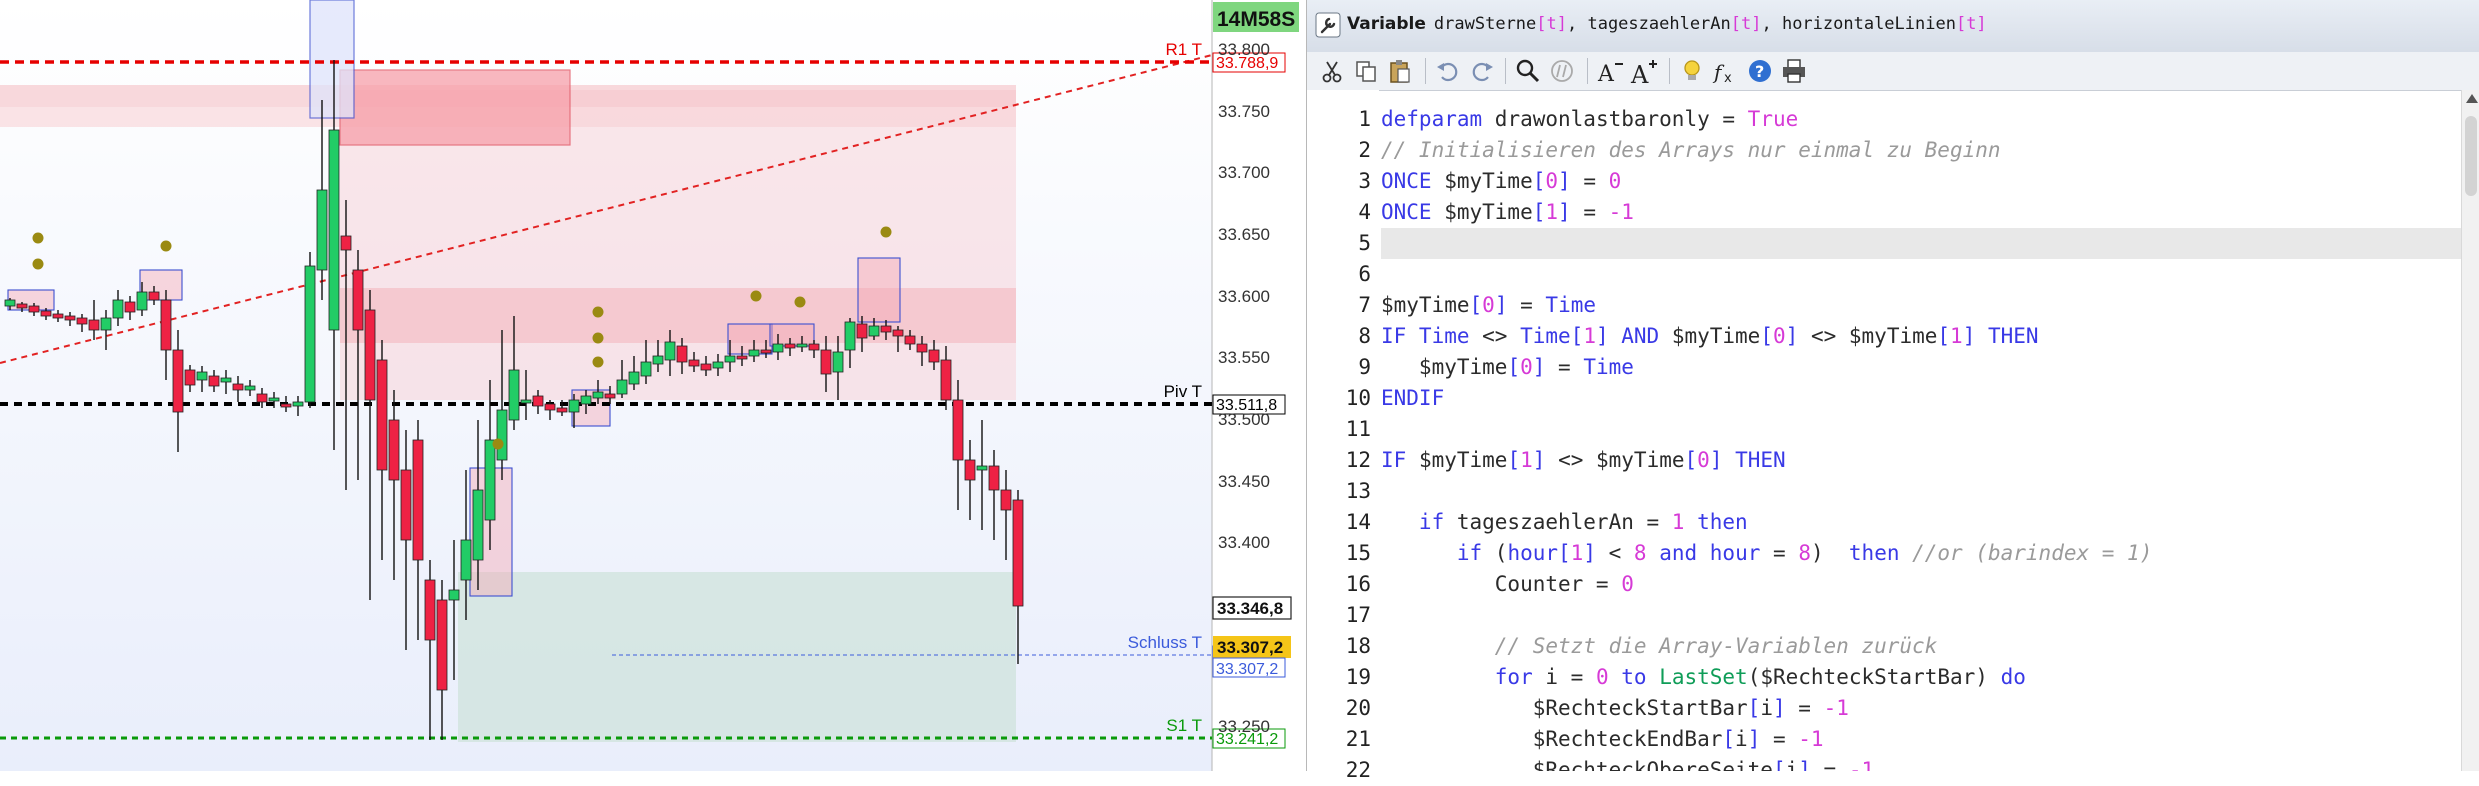  I want to click on editor-title-label: Variable, so click(1386, 24).